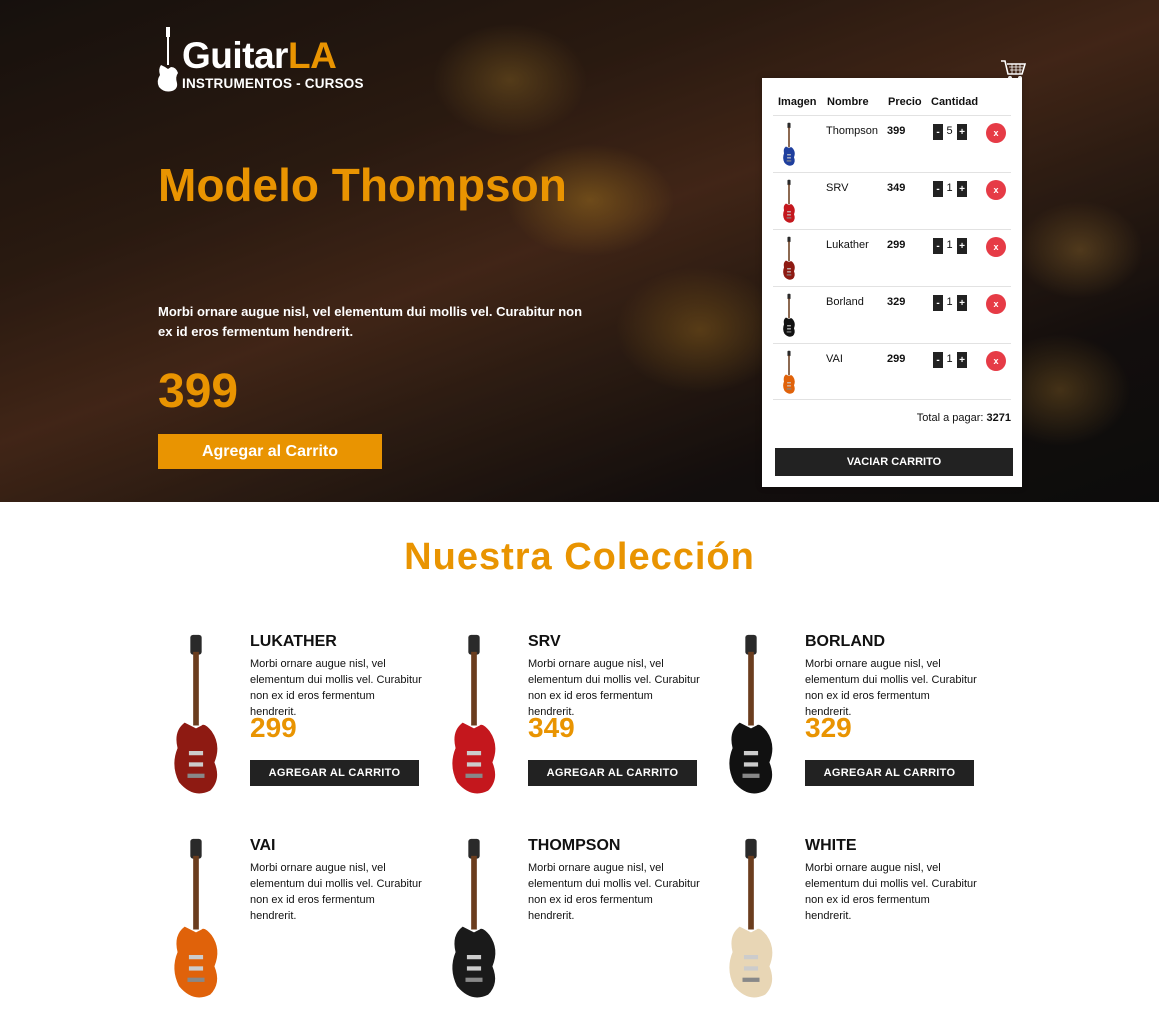  What do you see at coordinates (837, 188) in the screenshot?
I see `cart-item-name: SRV` at bounding box center [837, 188].